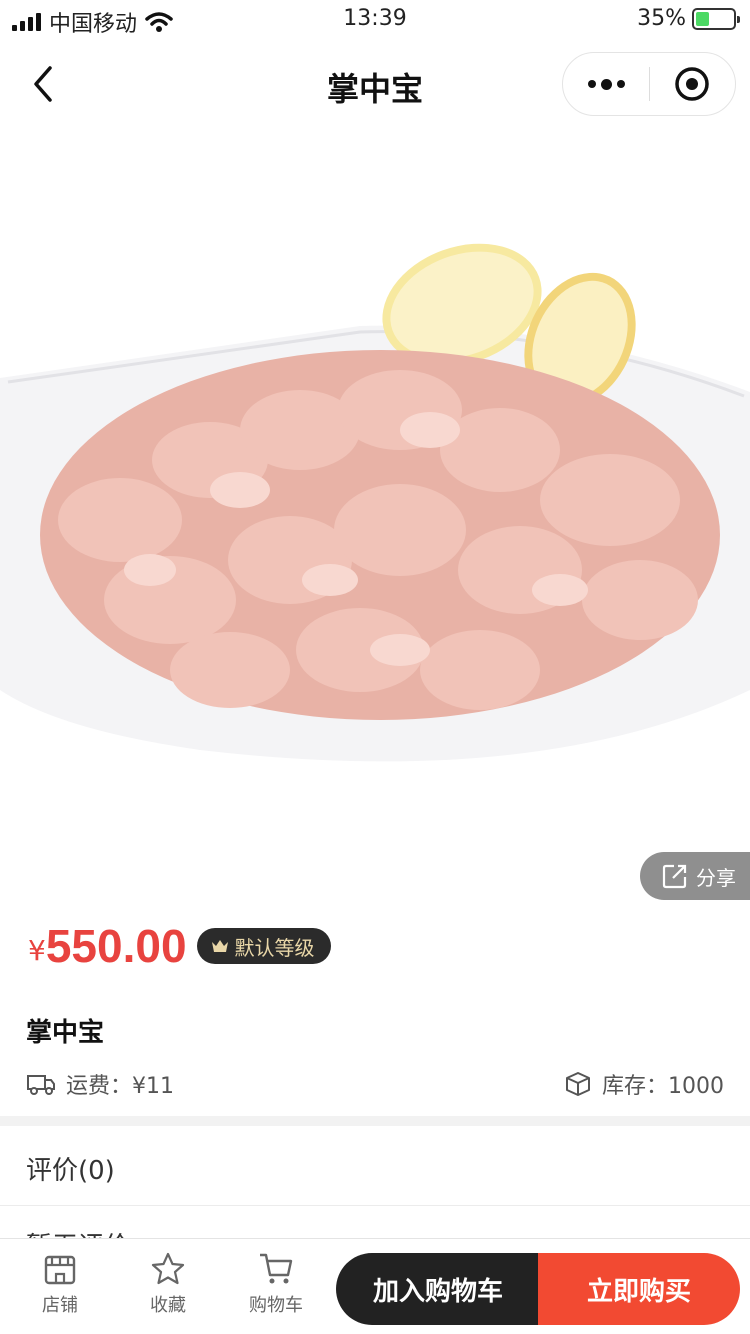 This screenshot has width=750, height=1334. Describe the element at coordinates (375, 1121) in the screenshot. I see `section-divider` at that location.